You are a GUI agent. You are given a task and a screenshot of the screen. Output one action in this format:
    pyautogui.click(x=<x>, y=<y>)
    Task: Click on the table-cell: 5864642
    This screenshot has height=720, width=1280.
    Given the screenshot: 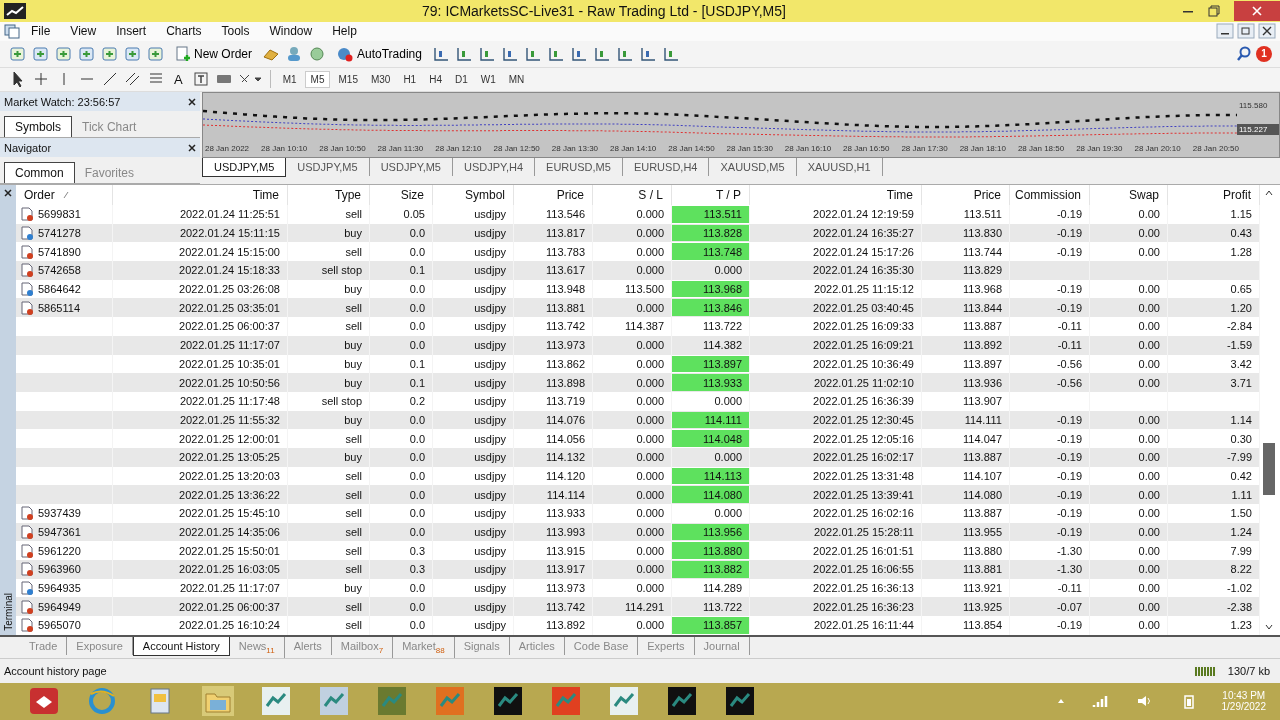 What is the action you would take?
    pyautogui.click(x=59, y=289)
    